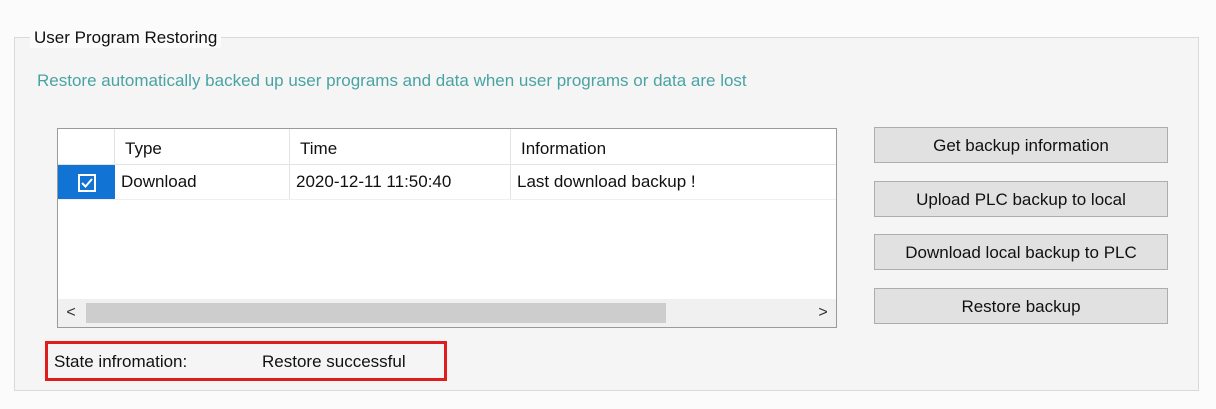 This screenshot has height=409, width=1216. I want to click on scroll-left-icon: <, so click(71, 313).